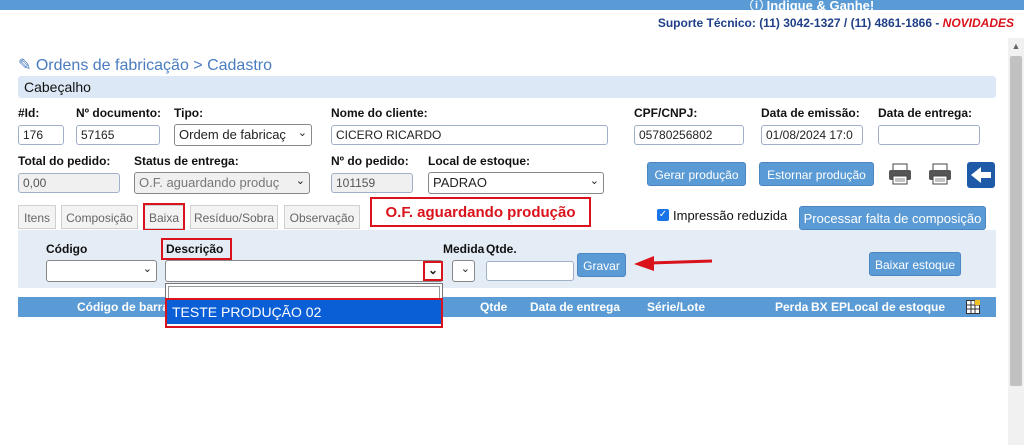  Describe the element at coordinates (372, 183) in the screenshot. I see `pedido-field: 101159` at that location.